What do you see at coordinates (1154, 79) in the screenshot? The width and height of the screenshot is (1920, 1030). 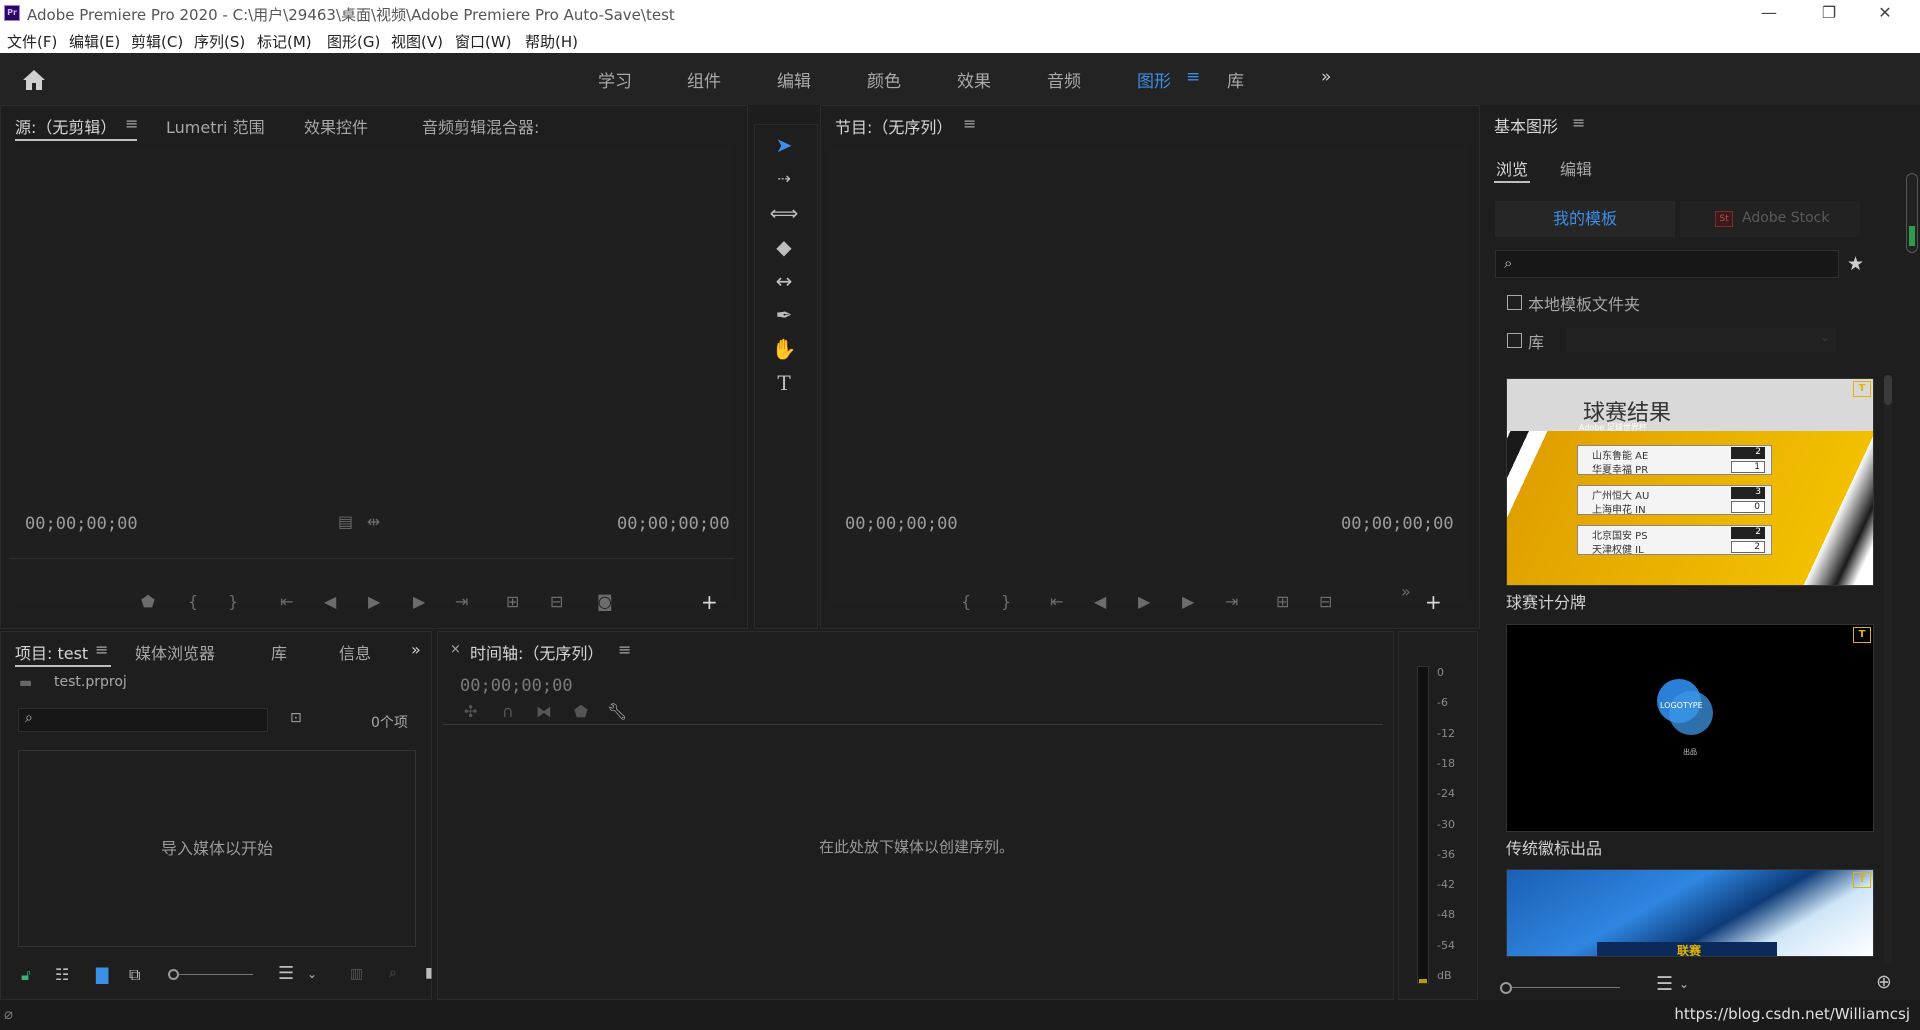 I see `workspace-graphics: 图形` at bounding box center [1154, 79].